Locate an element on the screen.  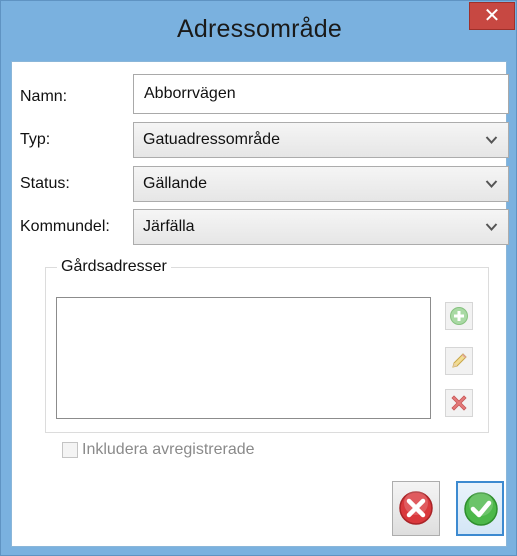
delete-x-icon is located at coordinates (459, 403).